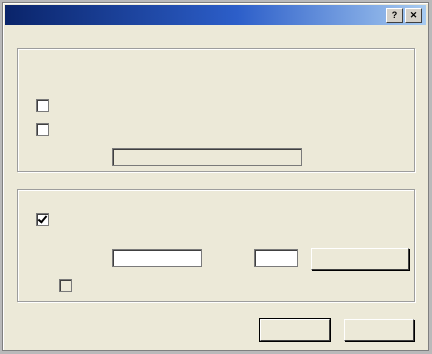 Image resolution: width=432 pixels, height=354 pixels. What do you see at coordinates (215, 15) in the screenshot?
I see `title-bar: ? ✕` at bounding box center [215, 15].